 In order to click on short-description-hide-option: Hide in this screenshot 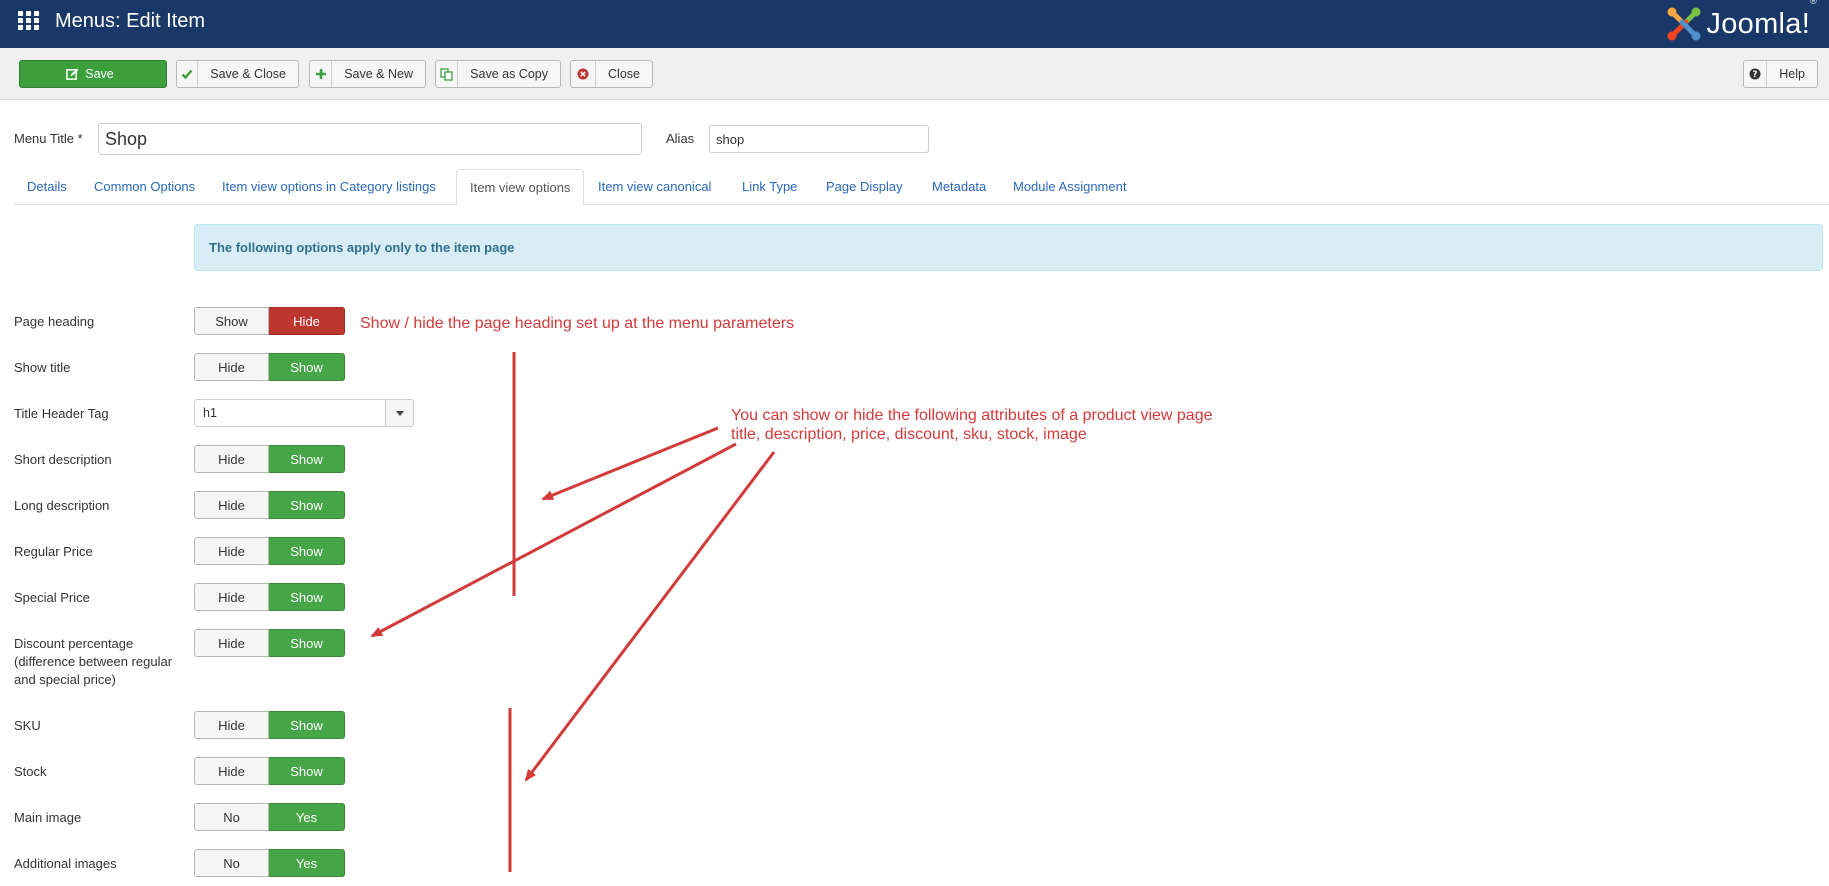, I will do `click(231, 459)`.